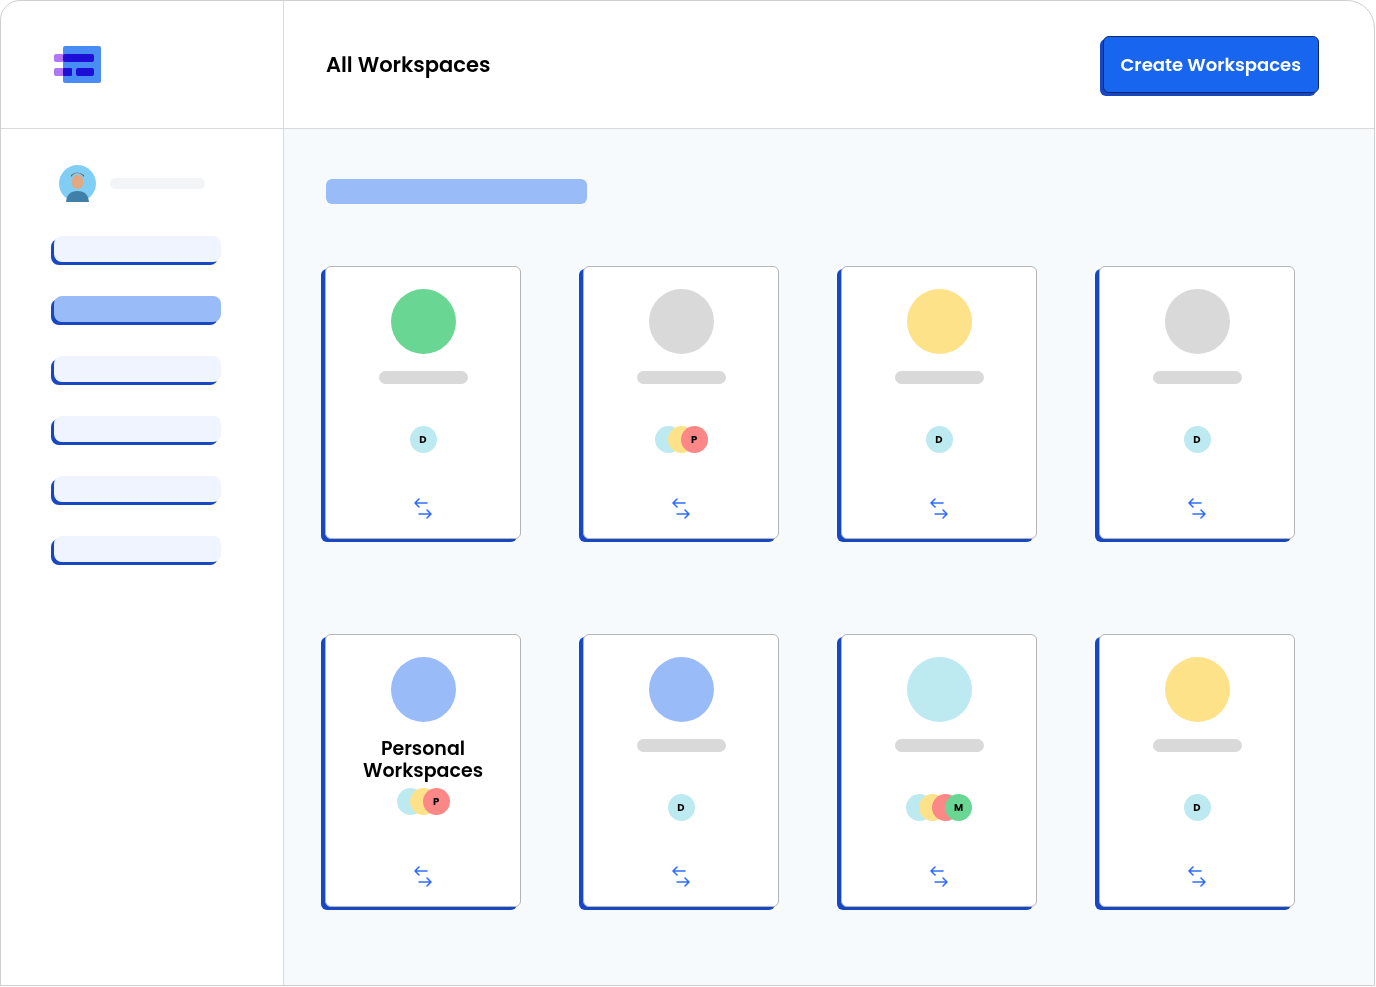  I want to click on page-title: All Workspaces, so click(408, 64).